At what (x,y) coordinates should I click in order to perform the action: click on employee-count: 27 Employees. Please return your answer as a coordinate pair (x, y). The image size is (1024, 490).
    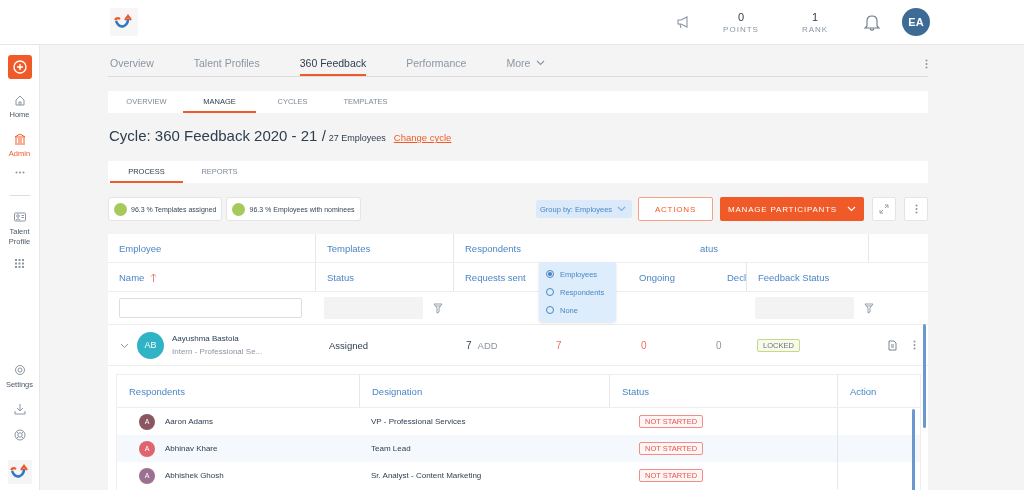
    Looking at the image, I should click on (357, 138).